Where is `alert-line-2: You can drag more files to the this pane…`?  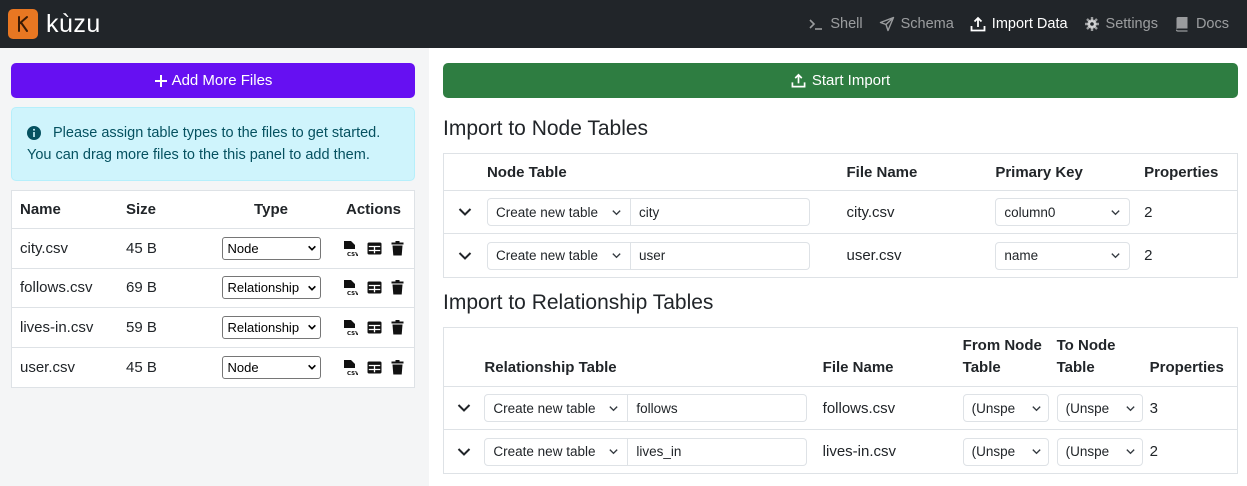
alert-line-2: You can drag more files to the this pane… is located at coordinates (198, 155).